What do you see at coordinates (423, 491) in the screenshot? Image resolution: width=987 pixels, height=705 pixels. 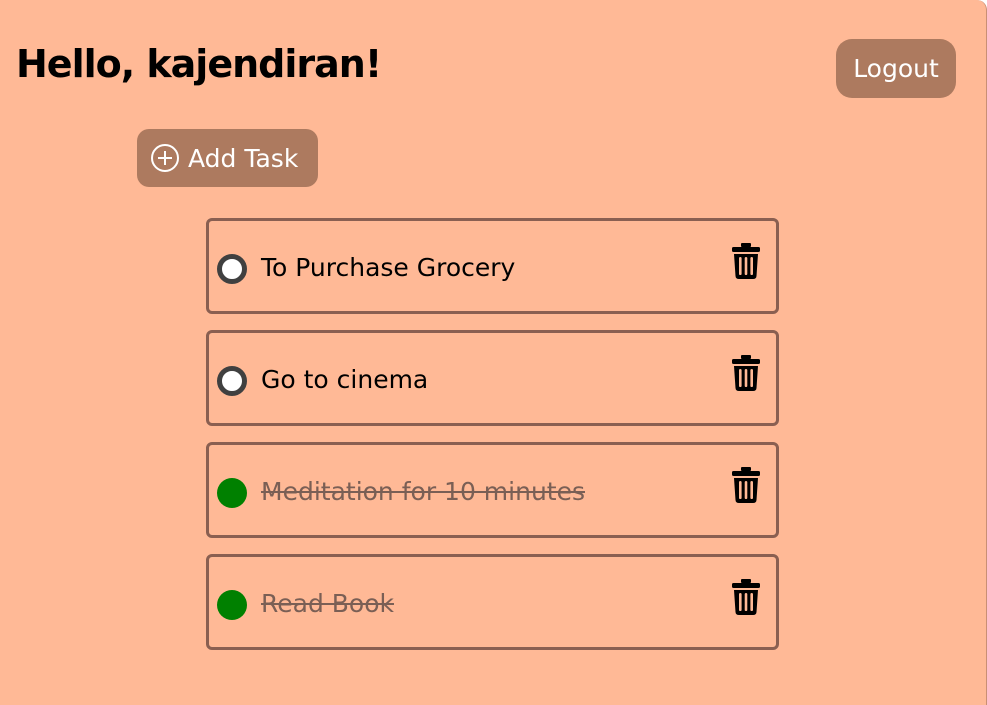 I see `task-text: Meditation for 10 minutes` at bounding box center [423, 491].